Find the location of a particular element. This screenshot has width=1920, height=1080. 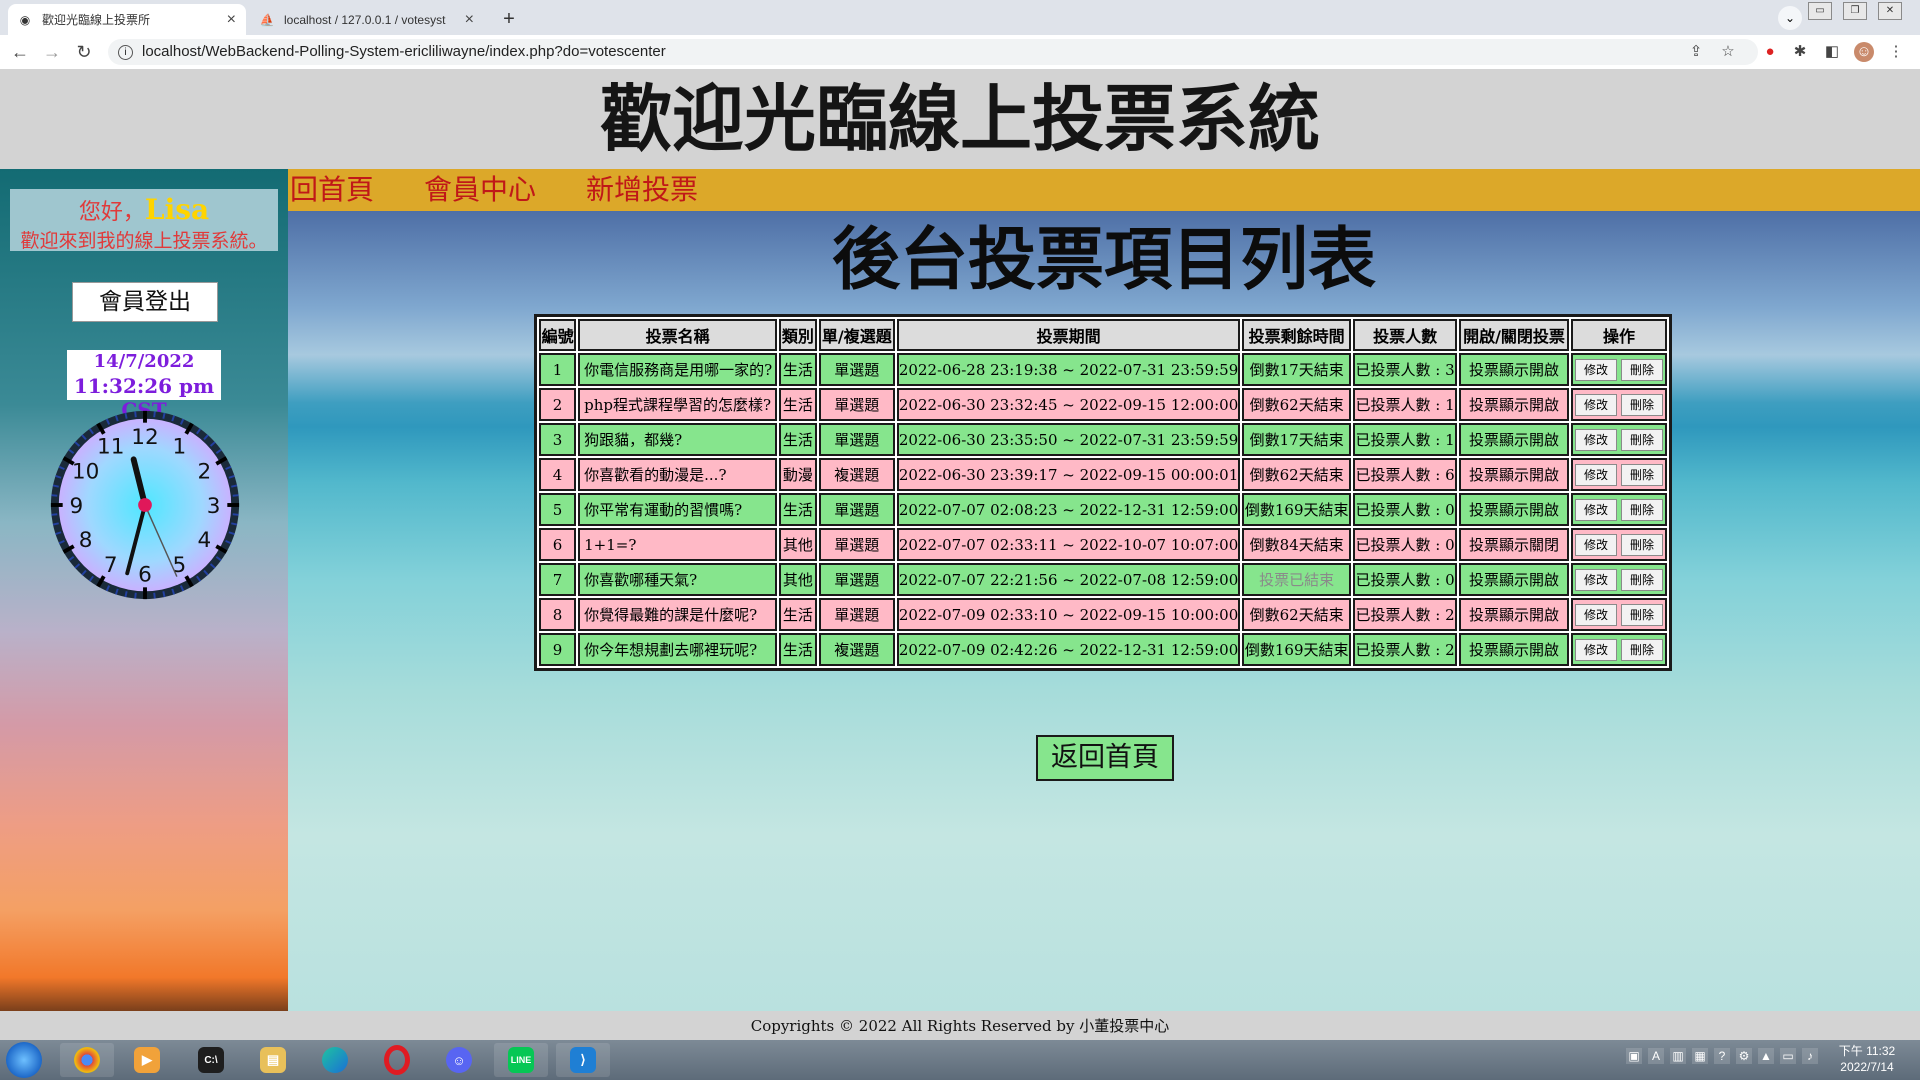

poll-voters-cell: 已投票人數 : 0 is located at coordinates (1405, 579).